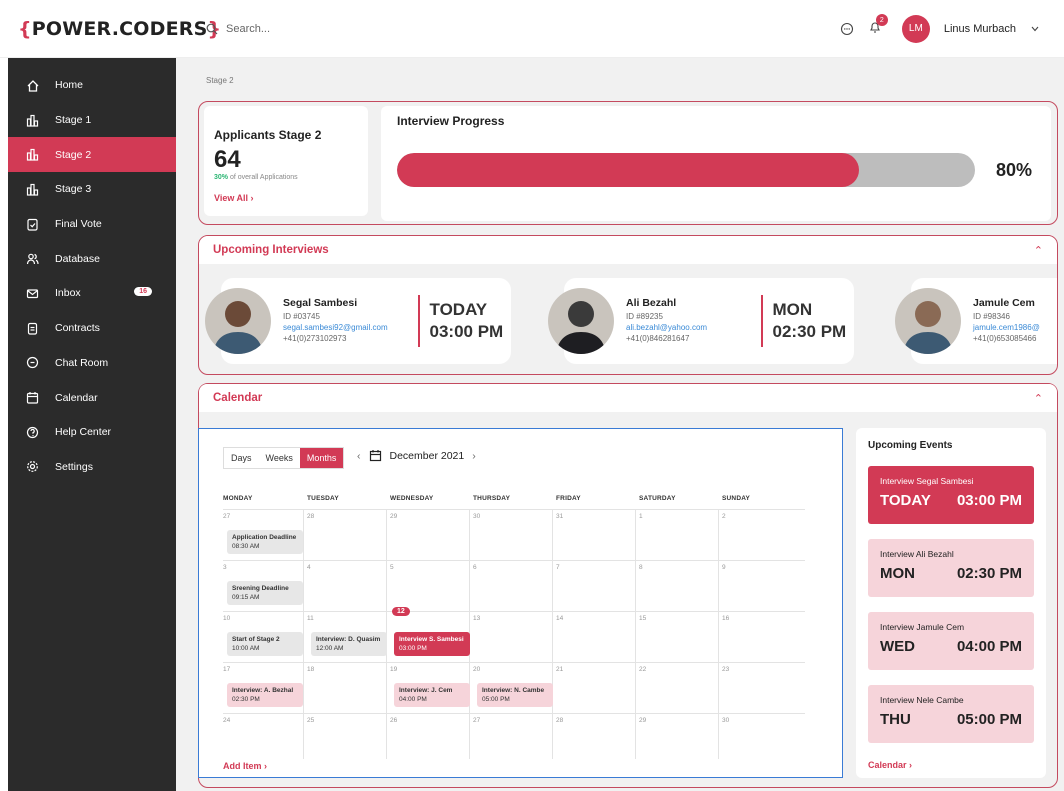 This screenshot has height=791, width=1064. What do you see at coordinates (32, 432) in the screenshot?
I see `help-icon` at bounding box center [32, 432].